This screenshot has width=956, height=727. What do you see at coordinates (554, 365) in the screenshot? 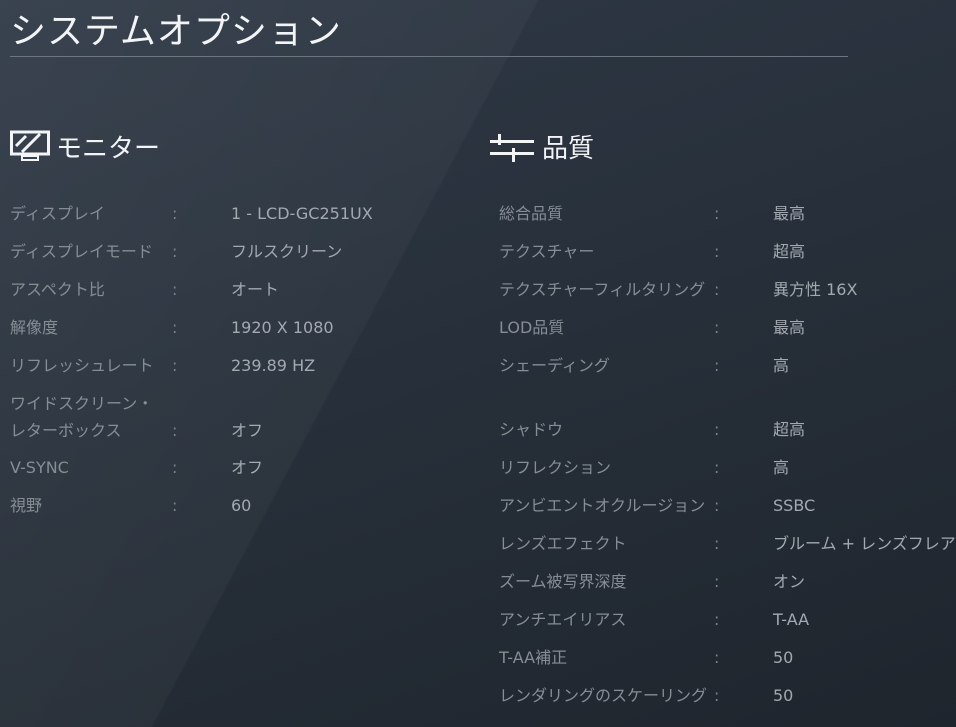
I see `setting-label: シェーディング` at bounding box center [554, 365].